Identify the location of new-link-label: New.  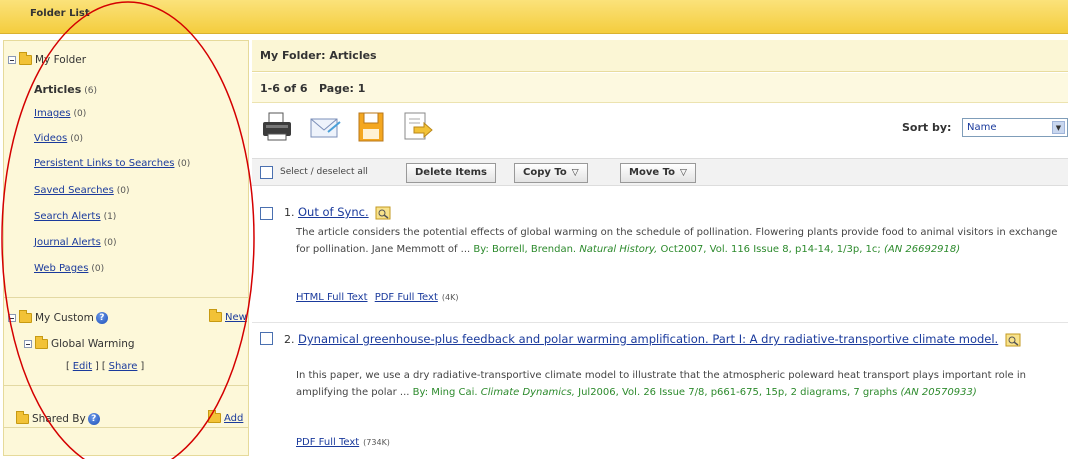
(236, 317).